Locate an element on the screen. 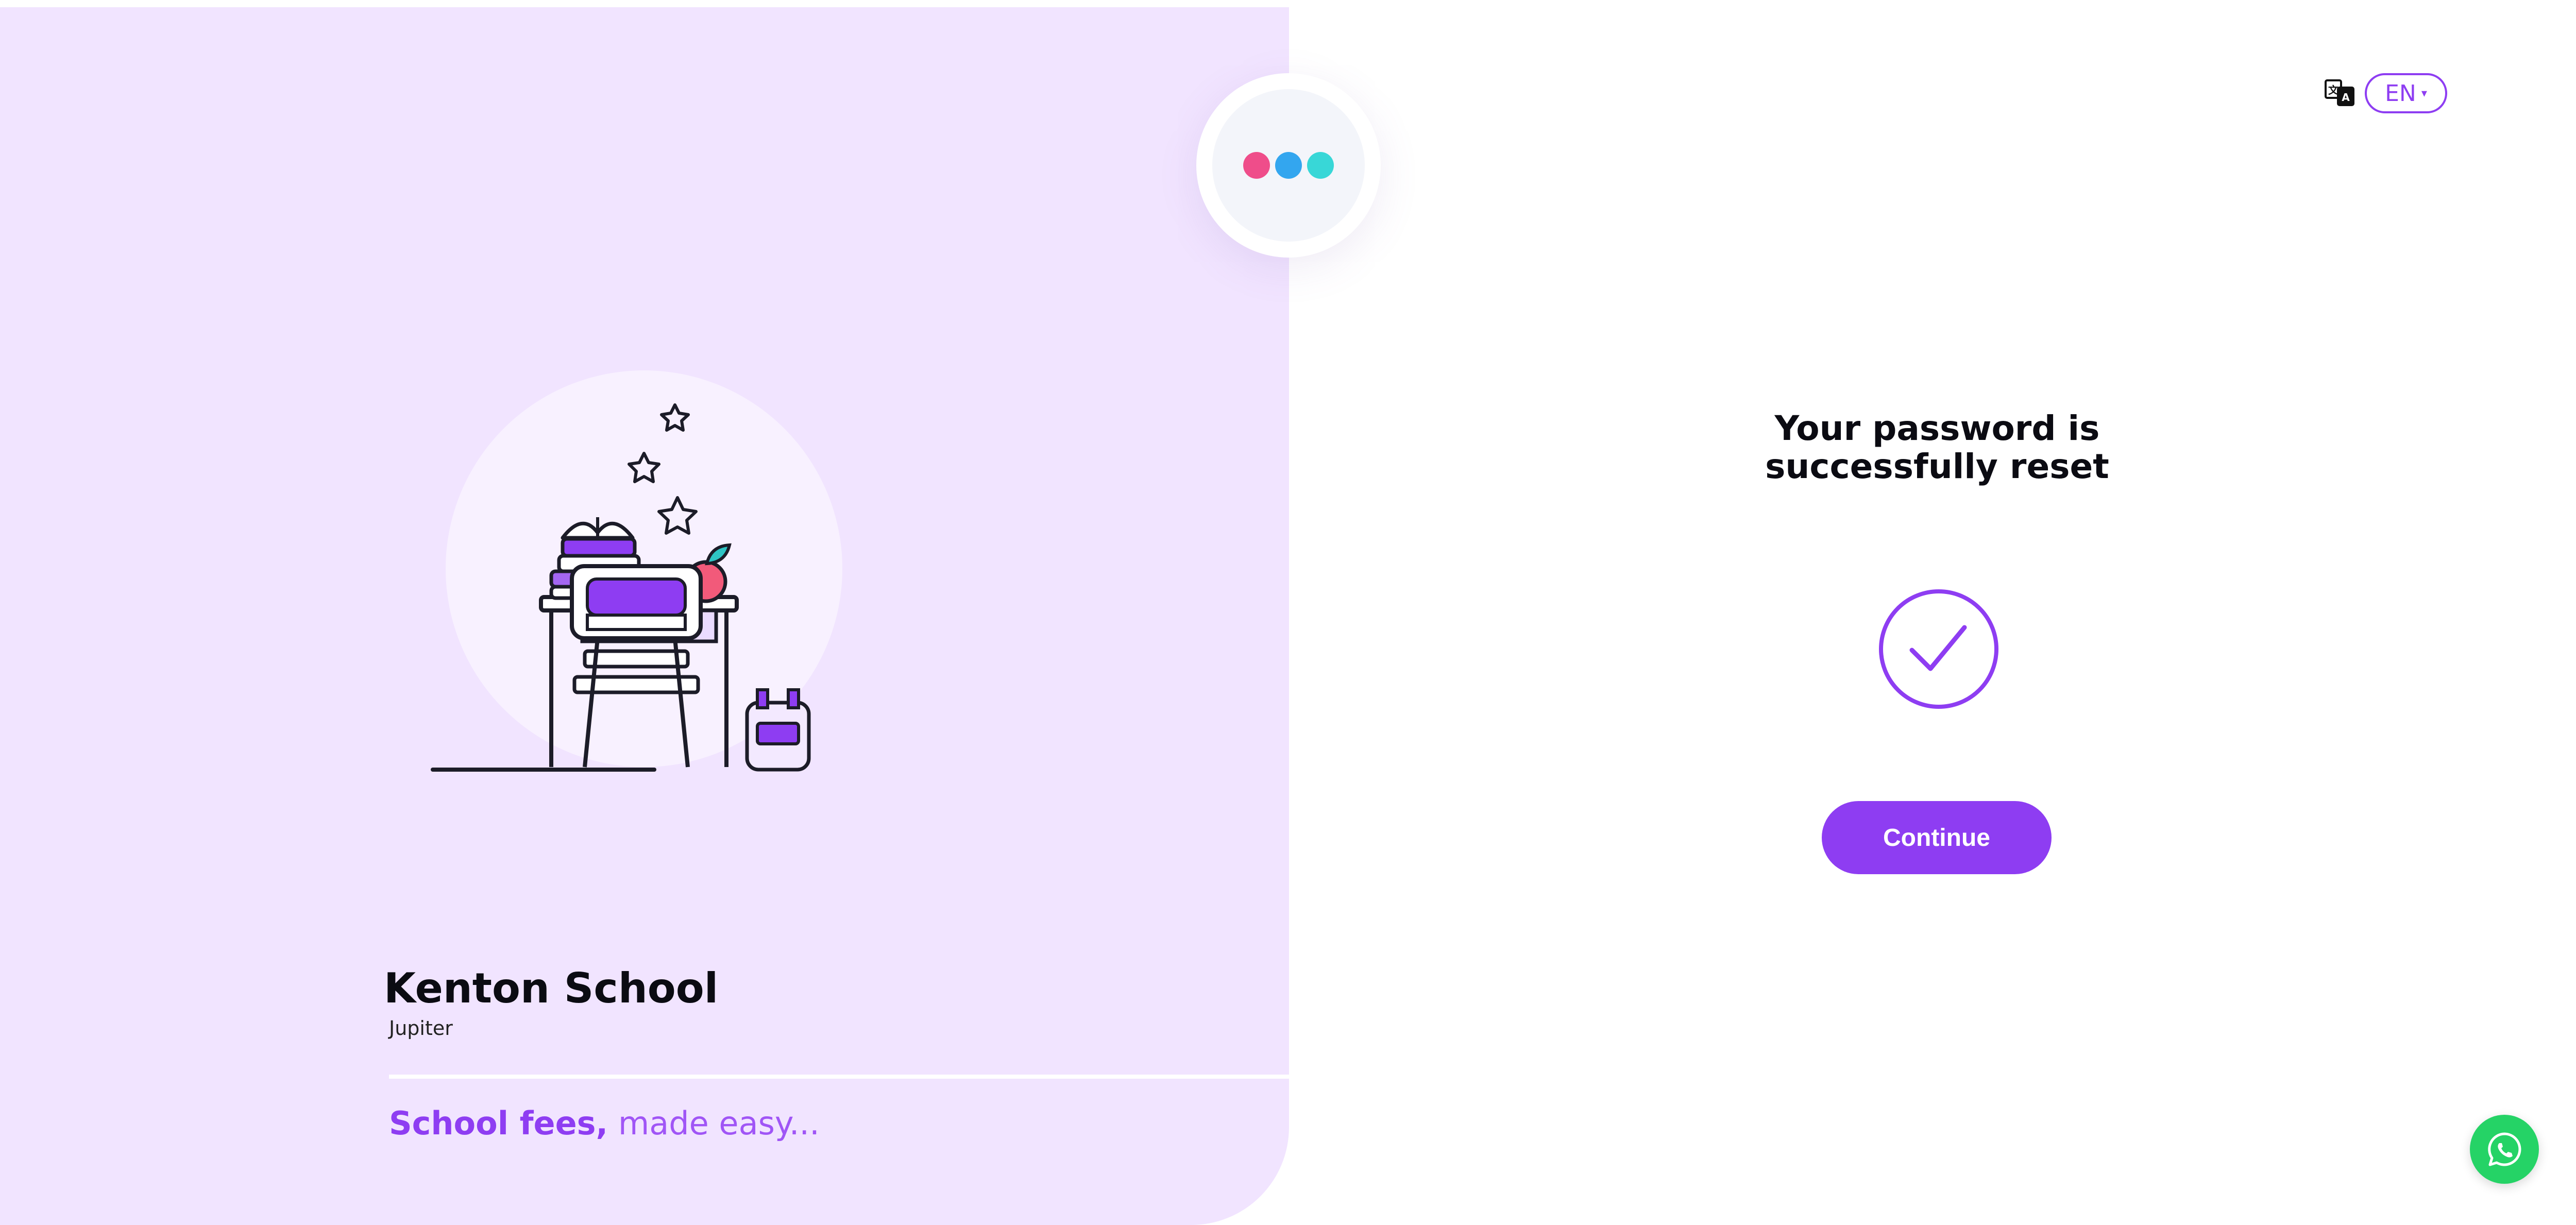  continue-button: Continue is located at coordinates (1937, 837).